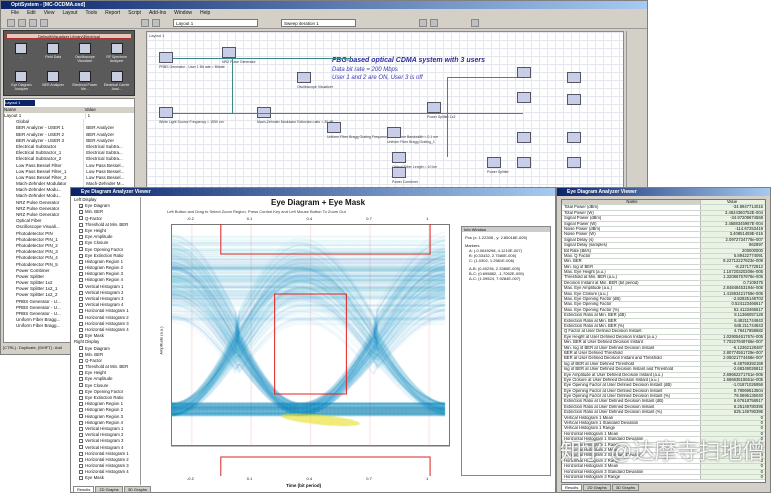 The image size is (771, 493). What do you see at coordinates (21, 55) in the screenshot?
I see `library-item: ..` at bounding box center [21, 55].